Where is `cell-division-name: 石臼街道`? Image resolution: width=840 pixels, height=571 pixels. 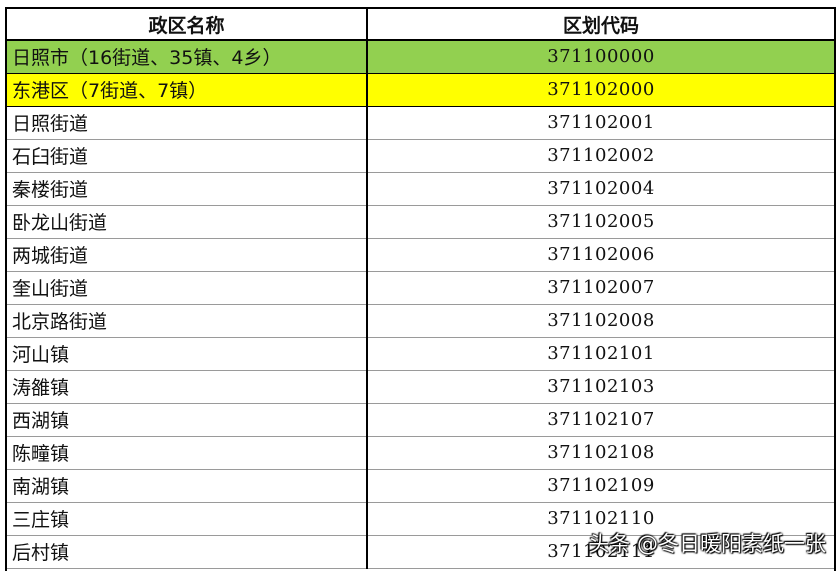 cell-division-name: 石臼街道 is located at coordinates (187, 156).